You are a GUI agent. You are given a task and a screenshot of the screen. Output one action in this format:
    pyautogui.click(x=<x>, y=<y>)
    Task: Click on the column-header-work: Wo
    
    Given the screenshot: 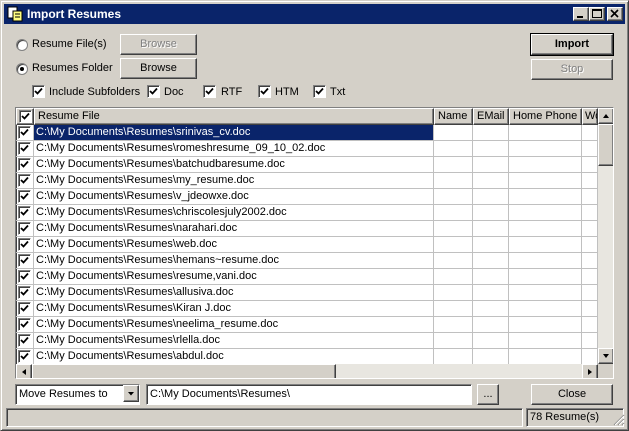 What is the action you would take?
    pyautogui.click(x=590, y=116)
    